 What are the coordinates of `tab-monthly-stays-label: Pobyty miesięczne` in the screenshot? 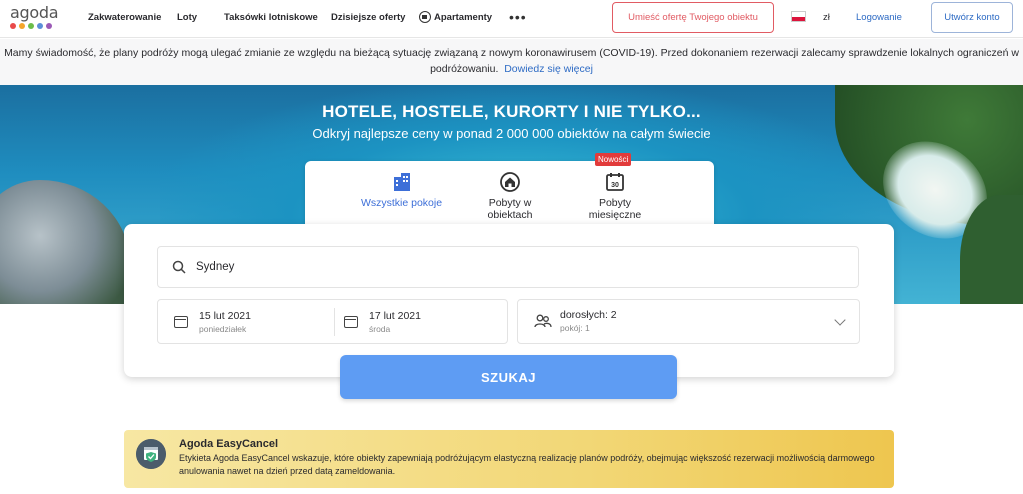 It's located at (615, 209).